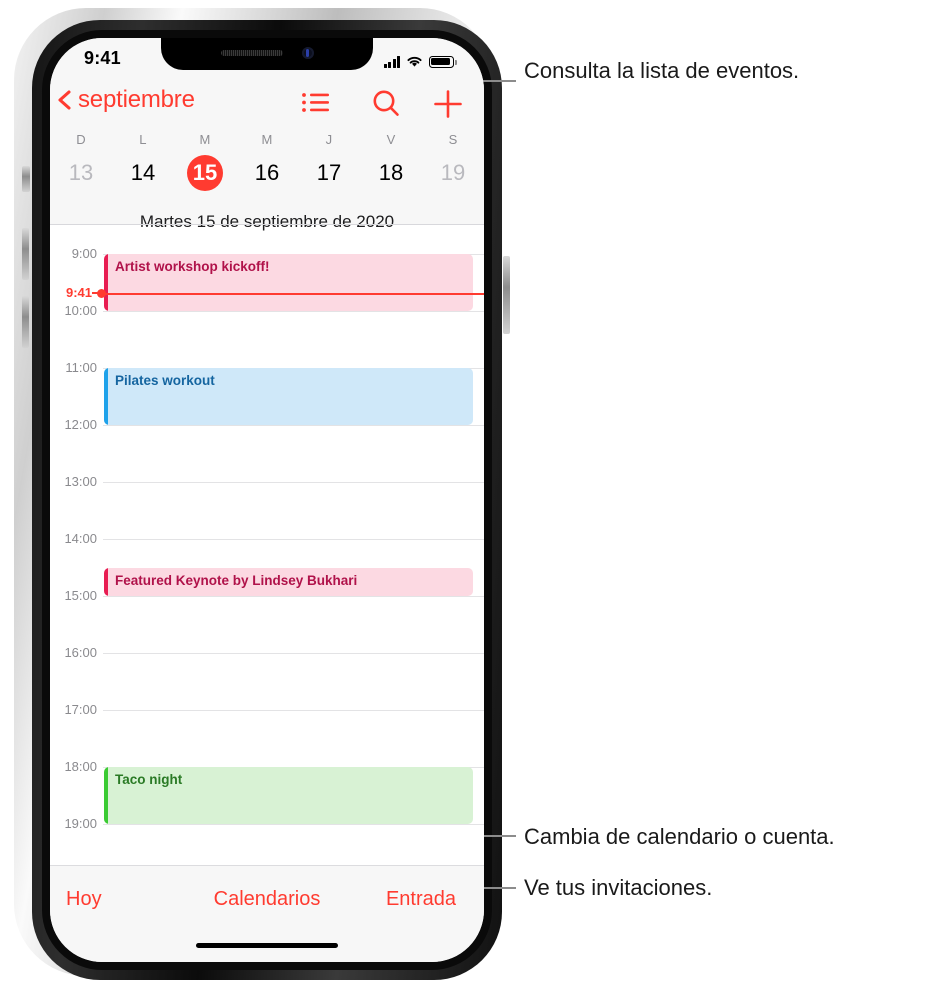 The width and height of the screenshot is (936, 984). What do you see at coordinates (453, 139) in the screenshot?
I see `weekday-label: S` at bounding box center [453, 139].